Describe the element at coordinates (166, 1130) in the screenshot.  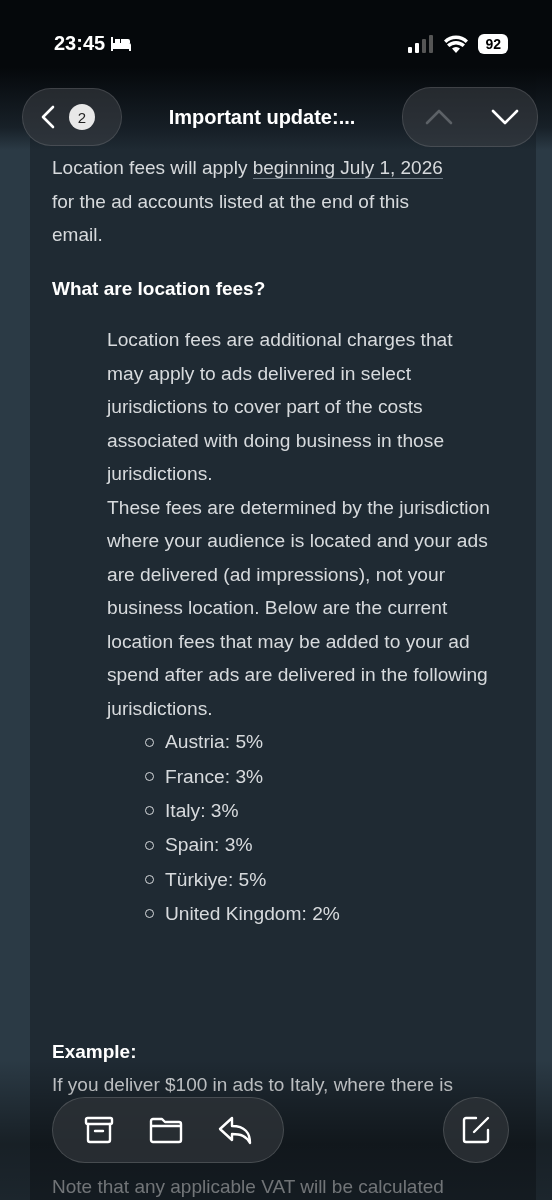
I see `folder-icon` at that location.